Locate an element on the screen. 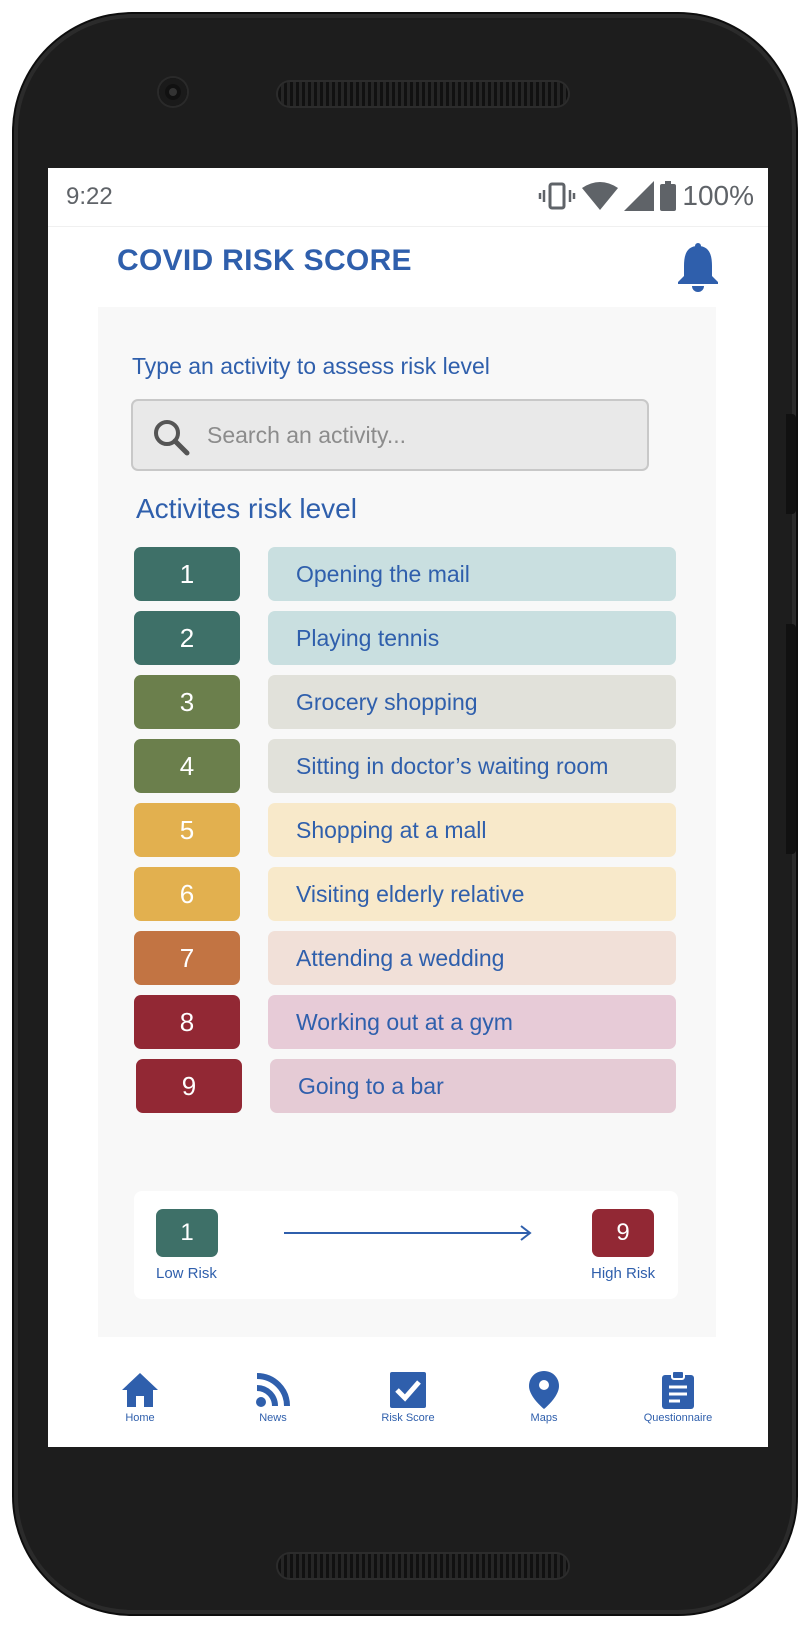 The image size is (810, 1628). battery-percent: 100% is located at coordinates (718, 195).